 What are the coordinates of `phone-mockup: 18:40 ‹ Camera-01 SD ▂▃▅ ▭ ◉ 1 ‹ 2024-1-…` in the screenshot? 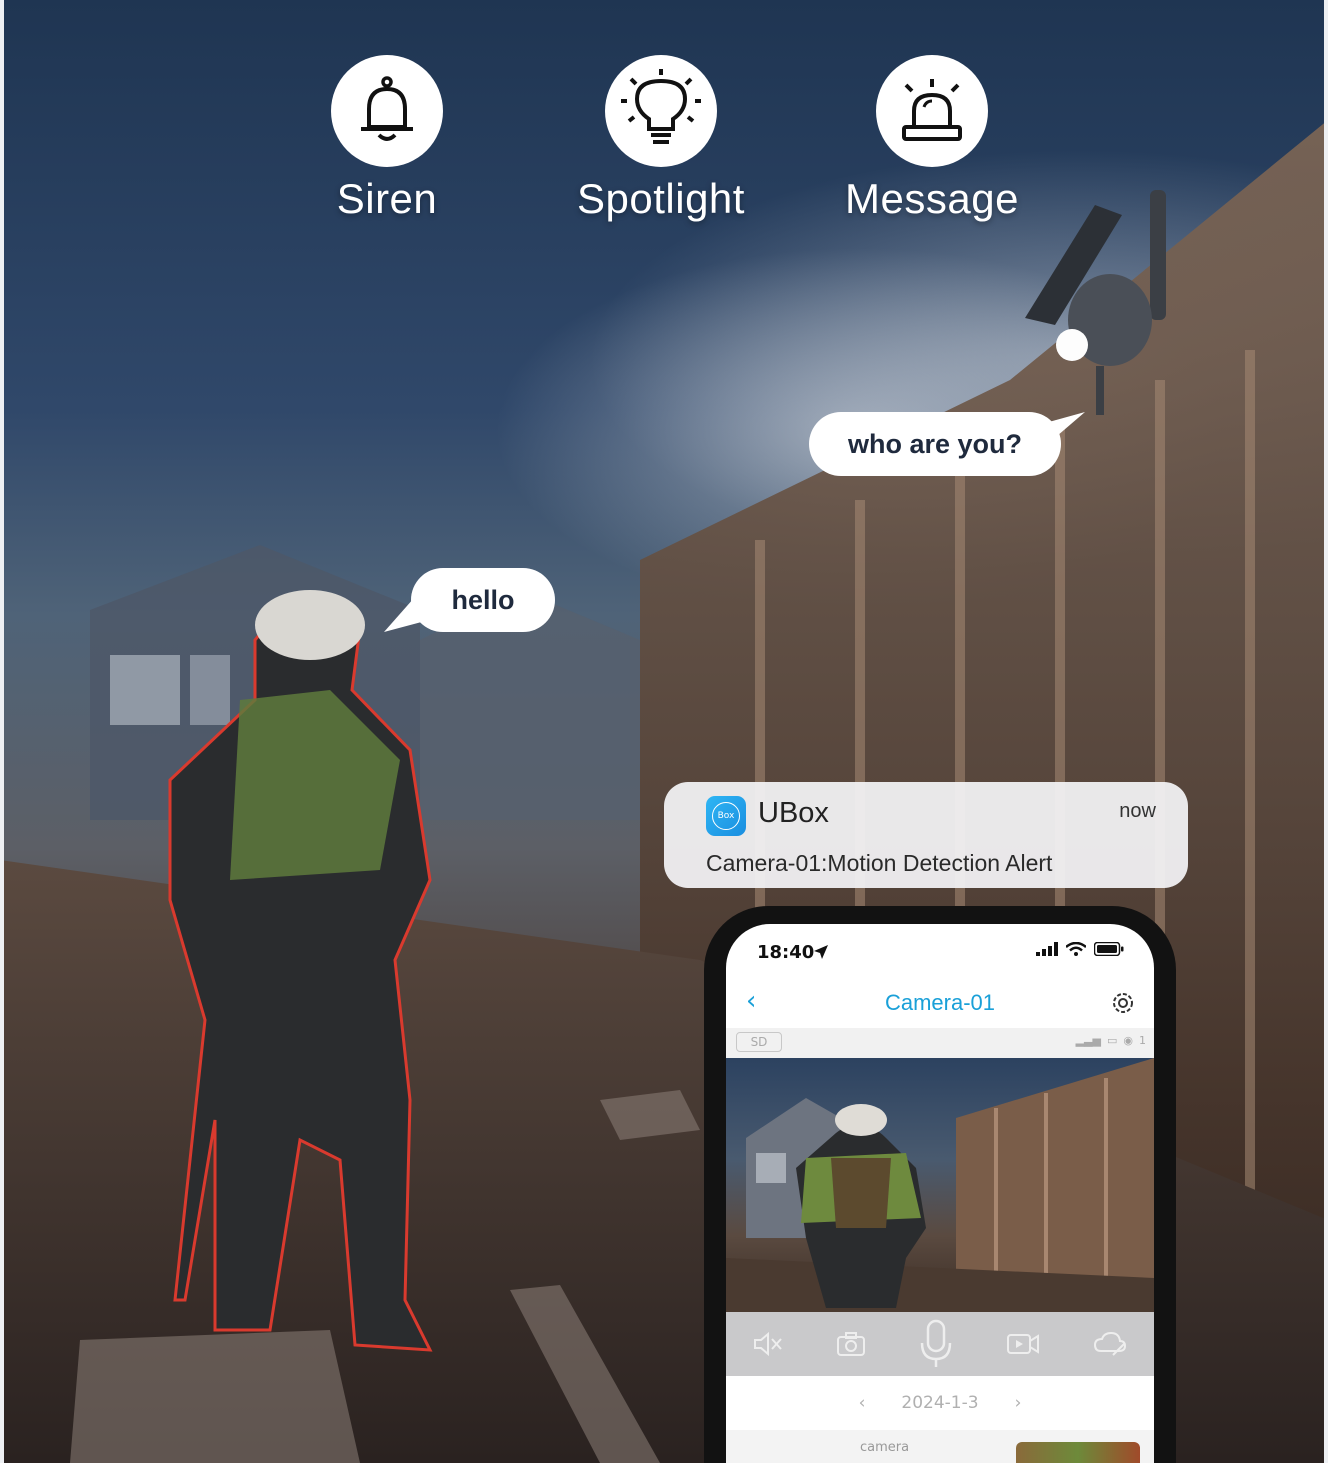 It's located at (940, 1184).